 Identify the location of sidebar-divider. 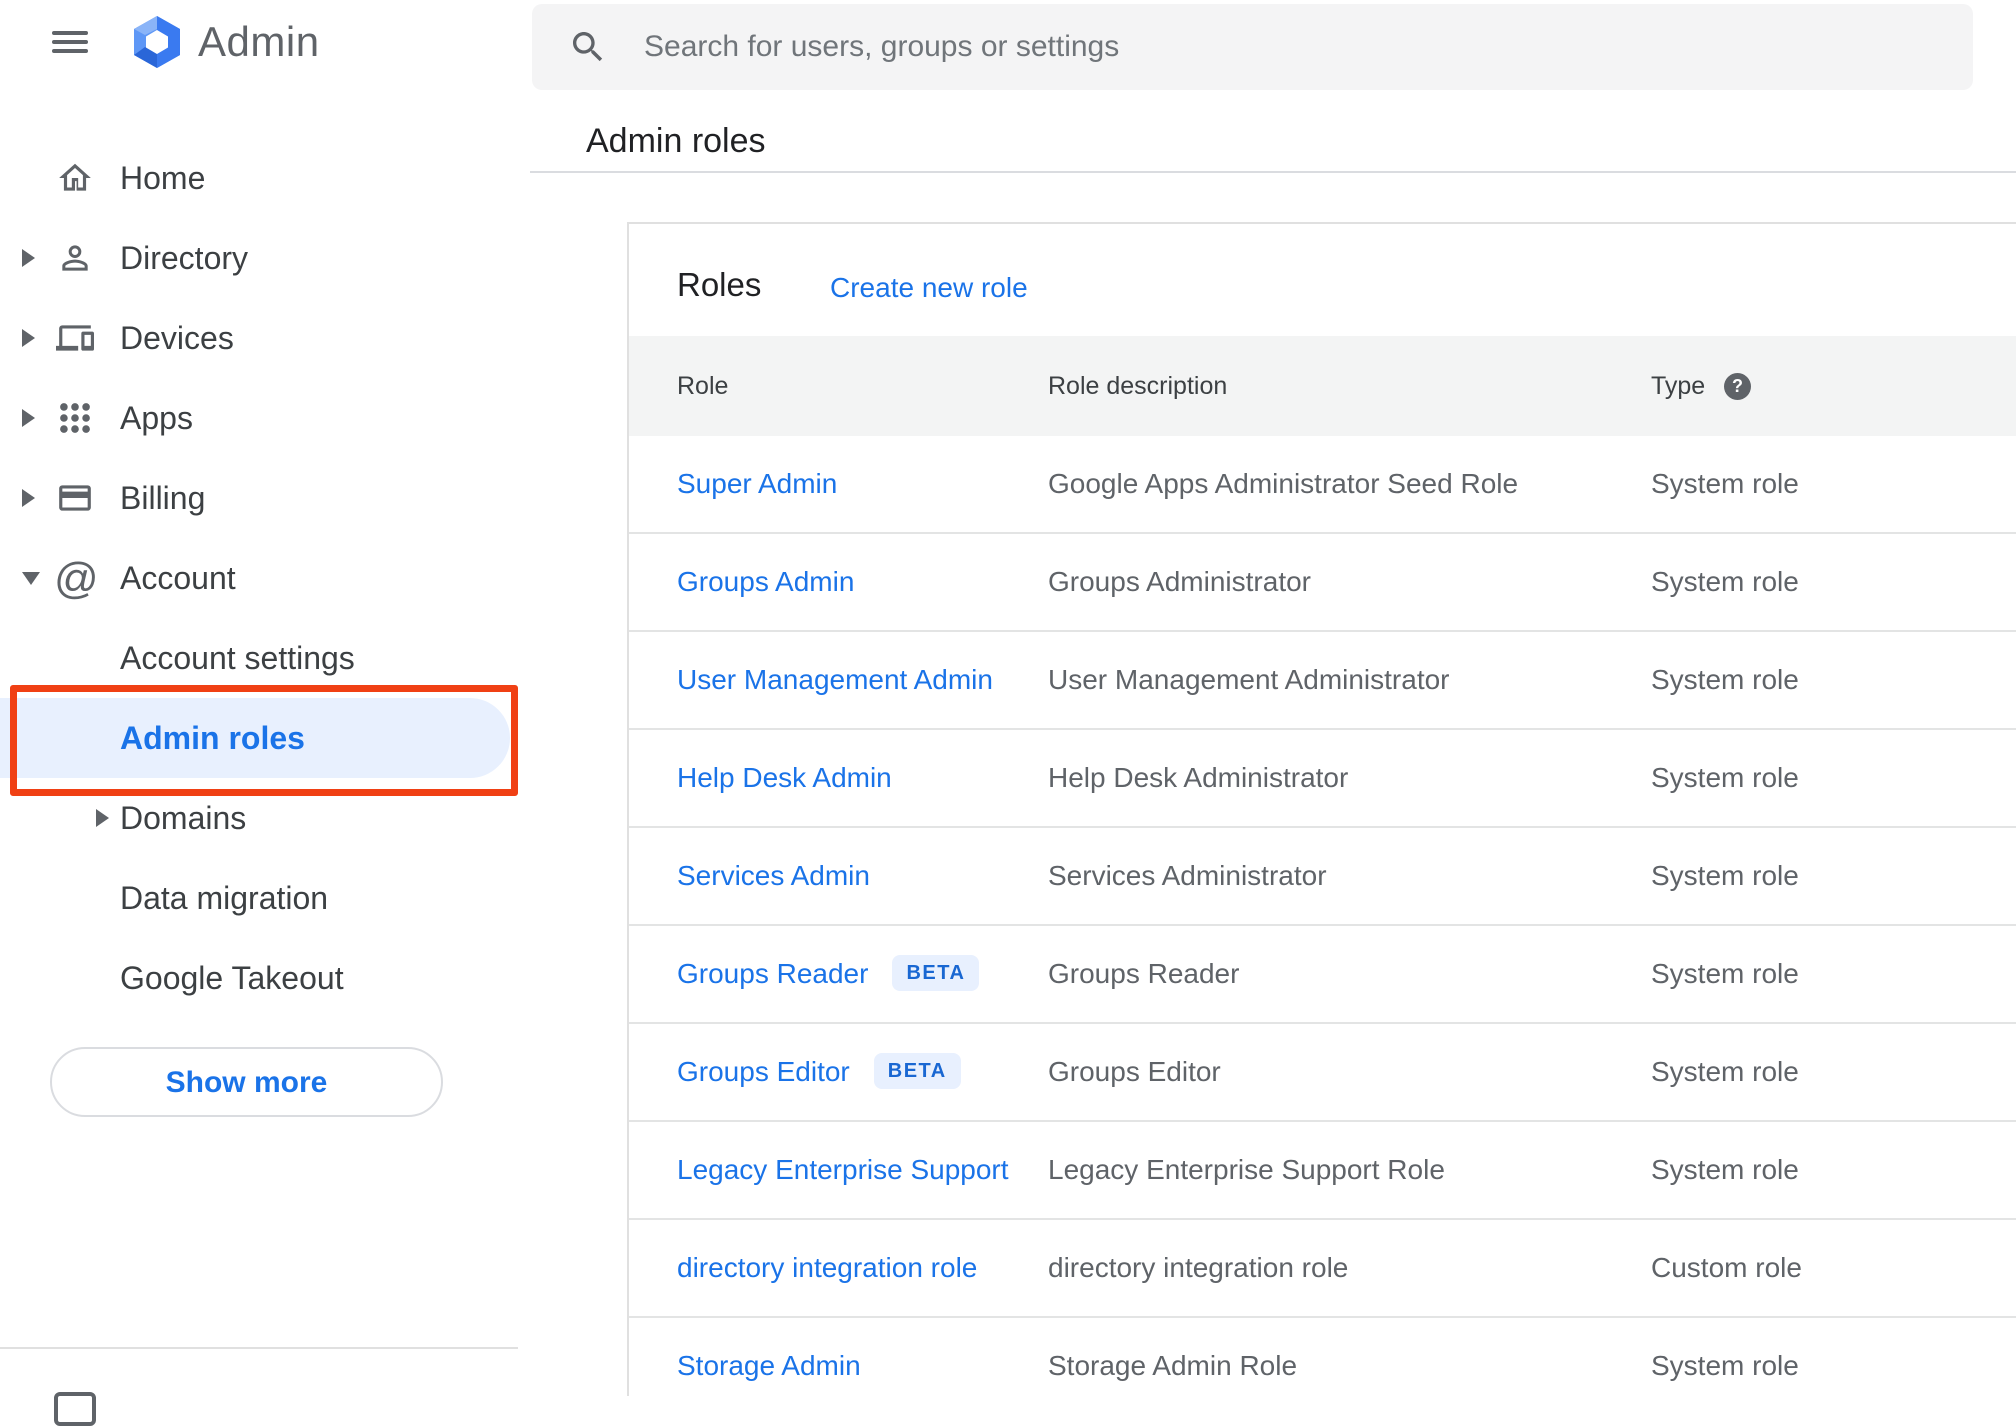
(259, 1348).